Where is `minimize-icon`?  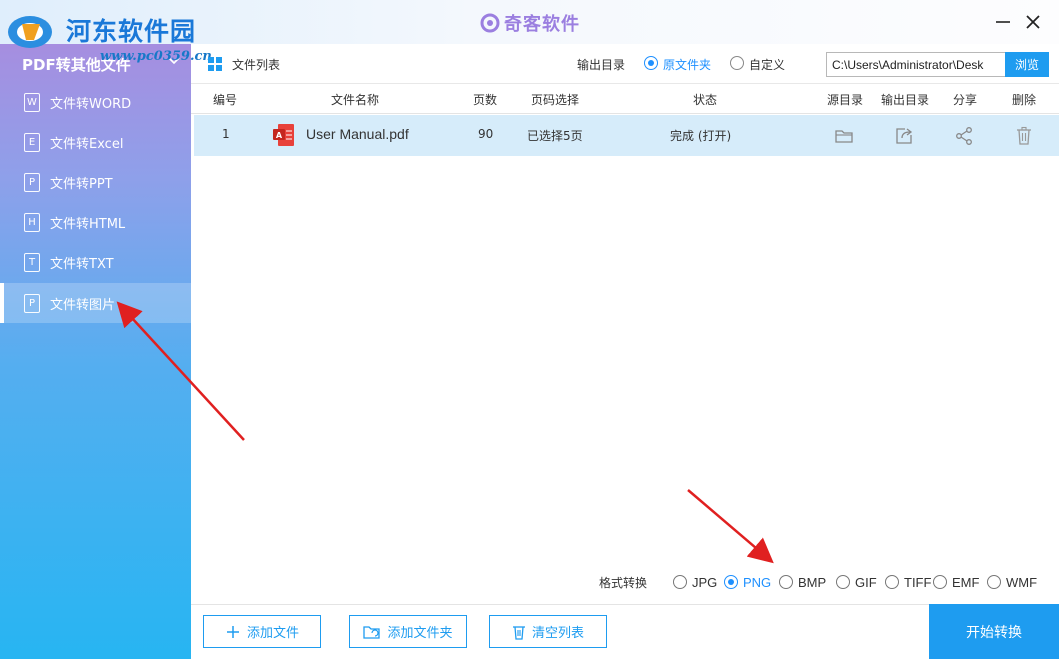
minimize-icon is located at coordinates (1003, 22).